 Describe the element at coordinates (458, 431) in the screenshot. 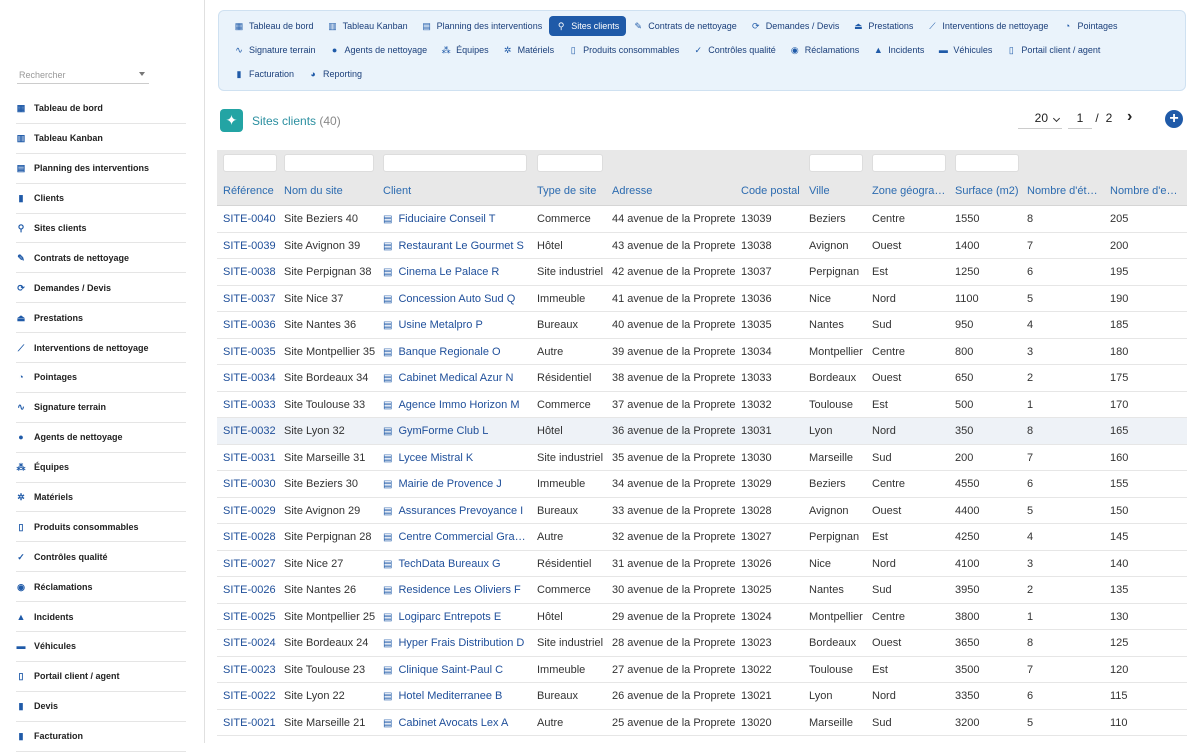

I see `client-link: ▤ GymForme Club L` at that location.